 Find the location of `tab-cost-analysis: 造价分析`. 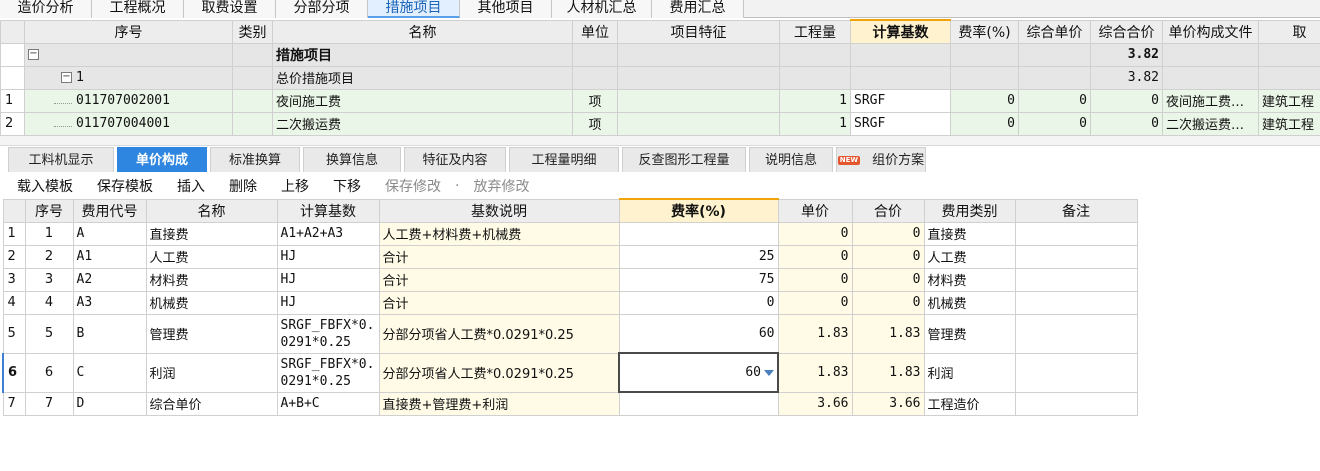

tab-cost-analysis: 造价分析 is located at coordinates (46, 9).